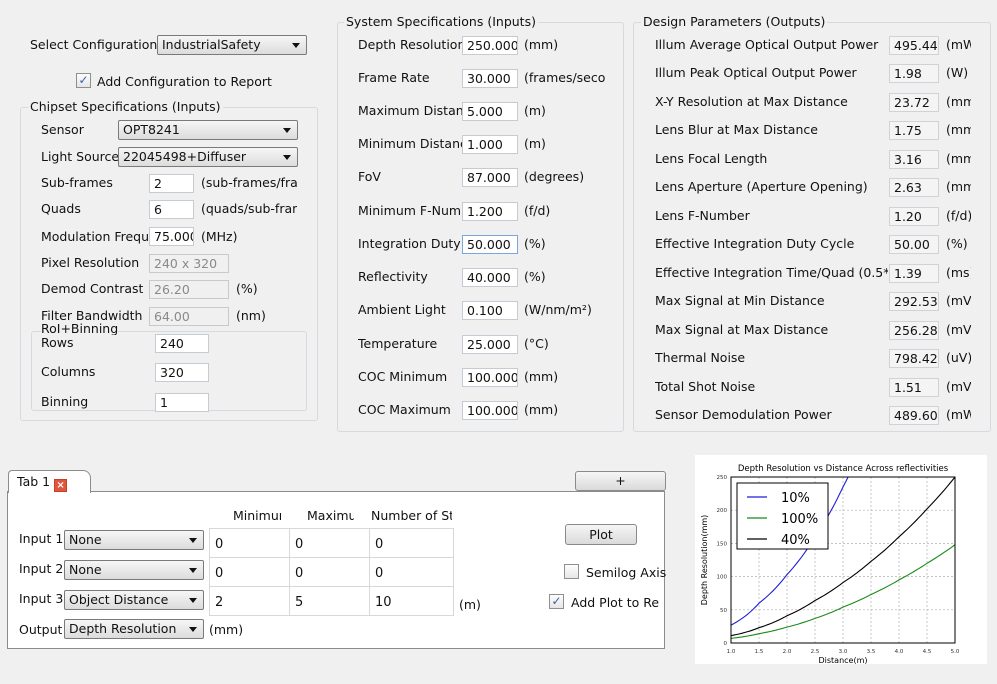 This screenshot has width=997, height=684. Describe the element at coordinates (490, 277) in the screenshot. I see `system-row-input: 40.000` at that location.